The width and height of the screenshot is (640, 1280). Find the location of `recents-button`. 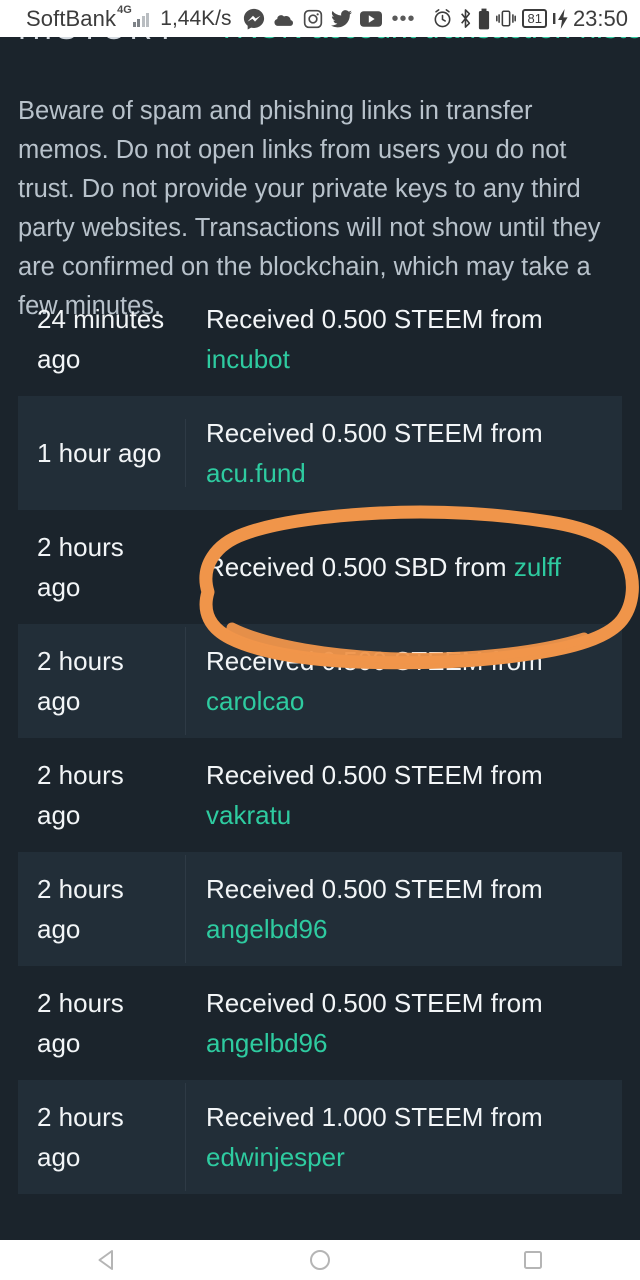

recents-button is located at coordinates (533, 1260).